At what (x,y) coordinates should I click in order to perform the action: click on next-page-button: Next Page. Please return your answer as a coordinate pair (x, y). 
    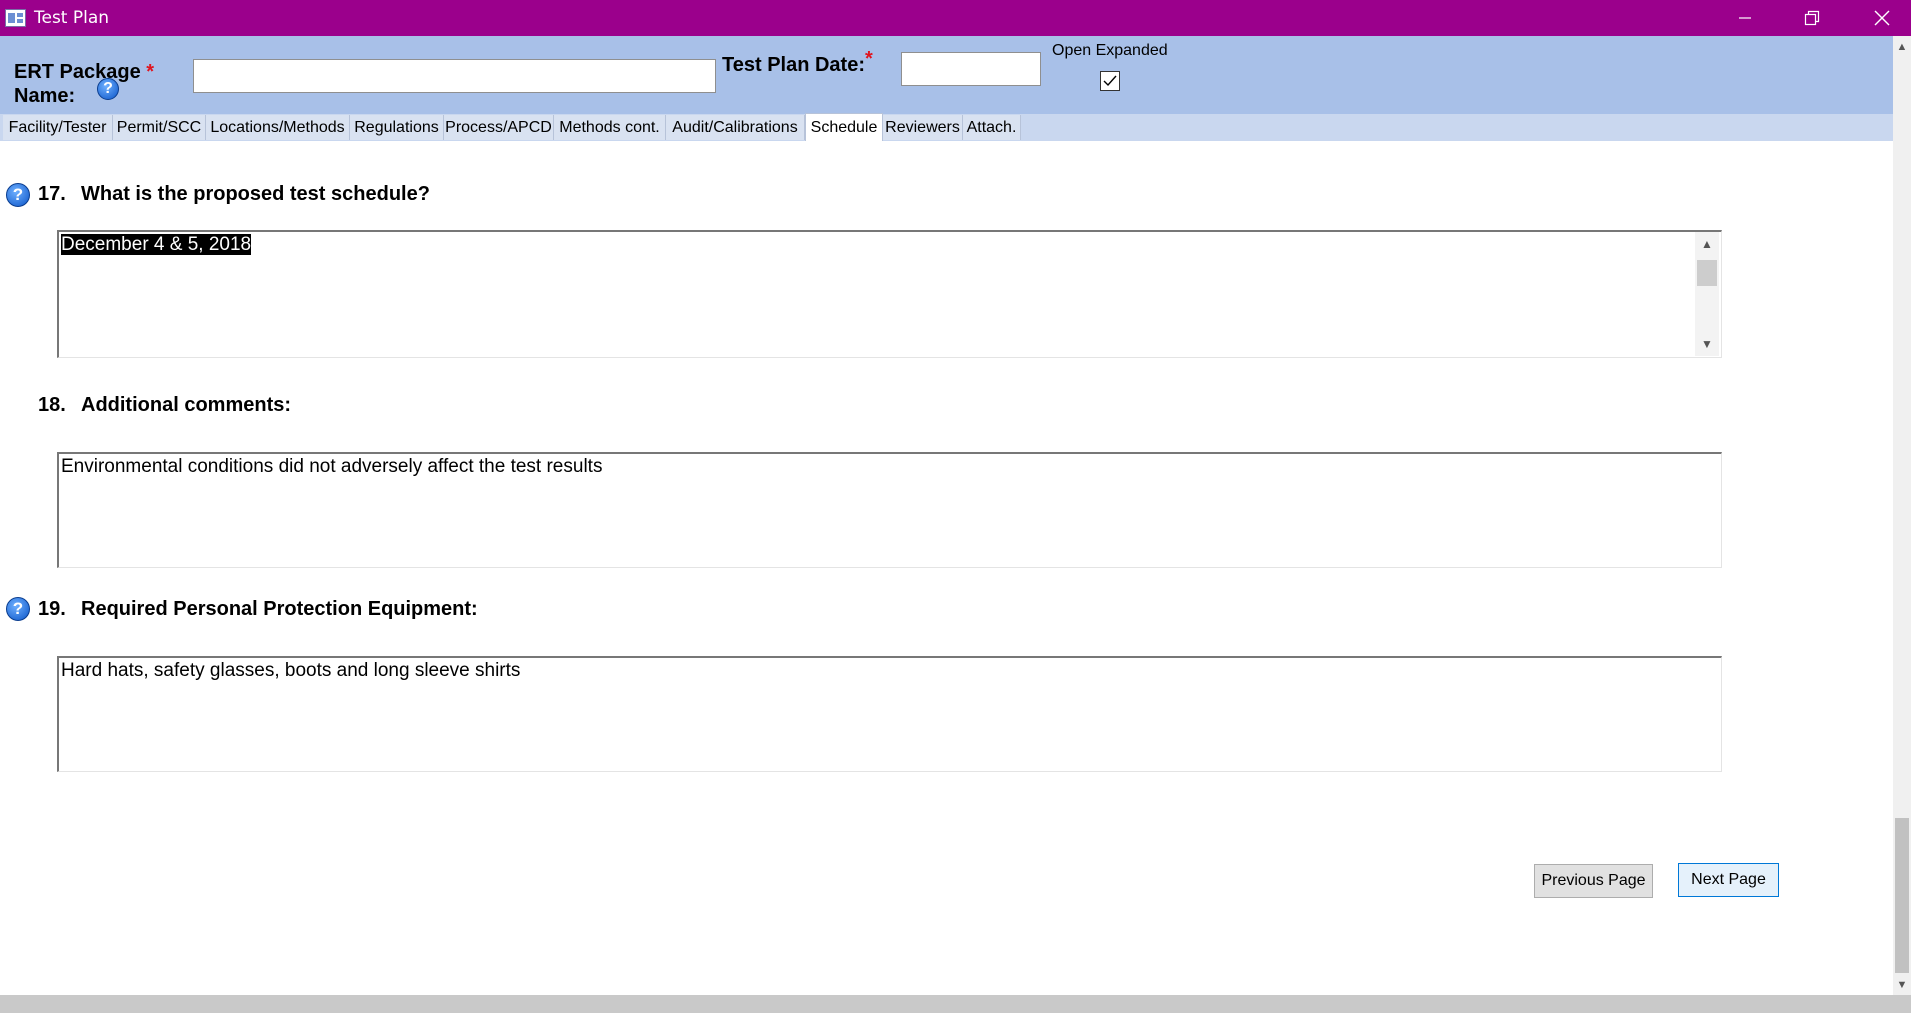
    Looking at the image, I should click on (1728, 880).